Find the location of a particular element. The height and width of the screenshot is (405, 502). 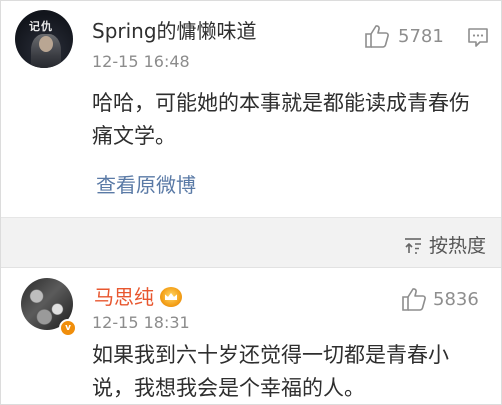

username-row: 马思纯 is located at coordinates (138, 297).